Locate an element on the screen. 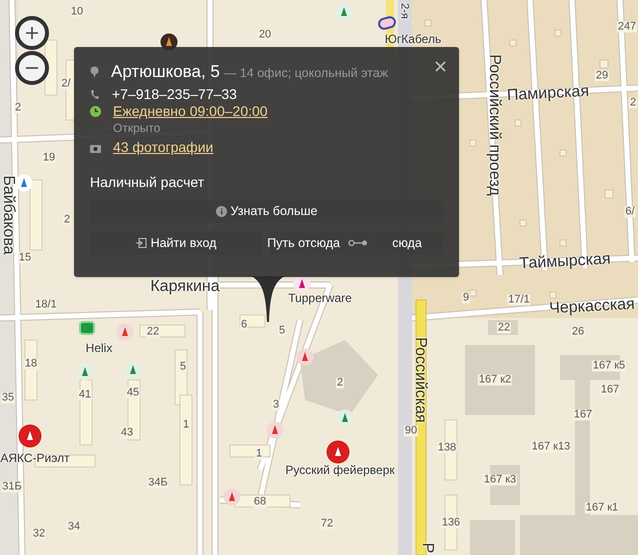 The image size is (638, 555). place-title: Артюшкова, 5 is located at coordinates (165, 72).